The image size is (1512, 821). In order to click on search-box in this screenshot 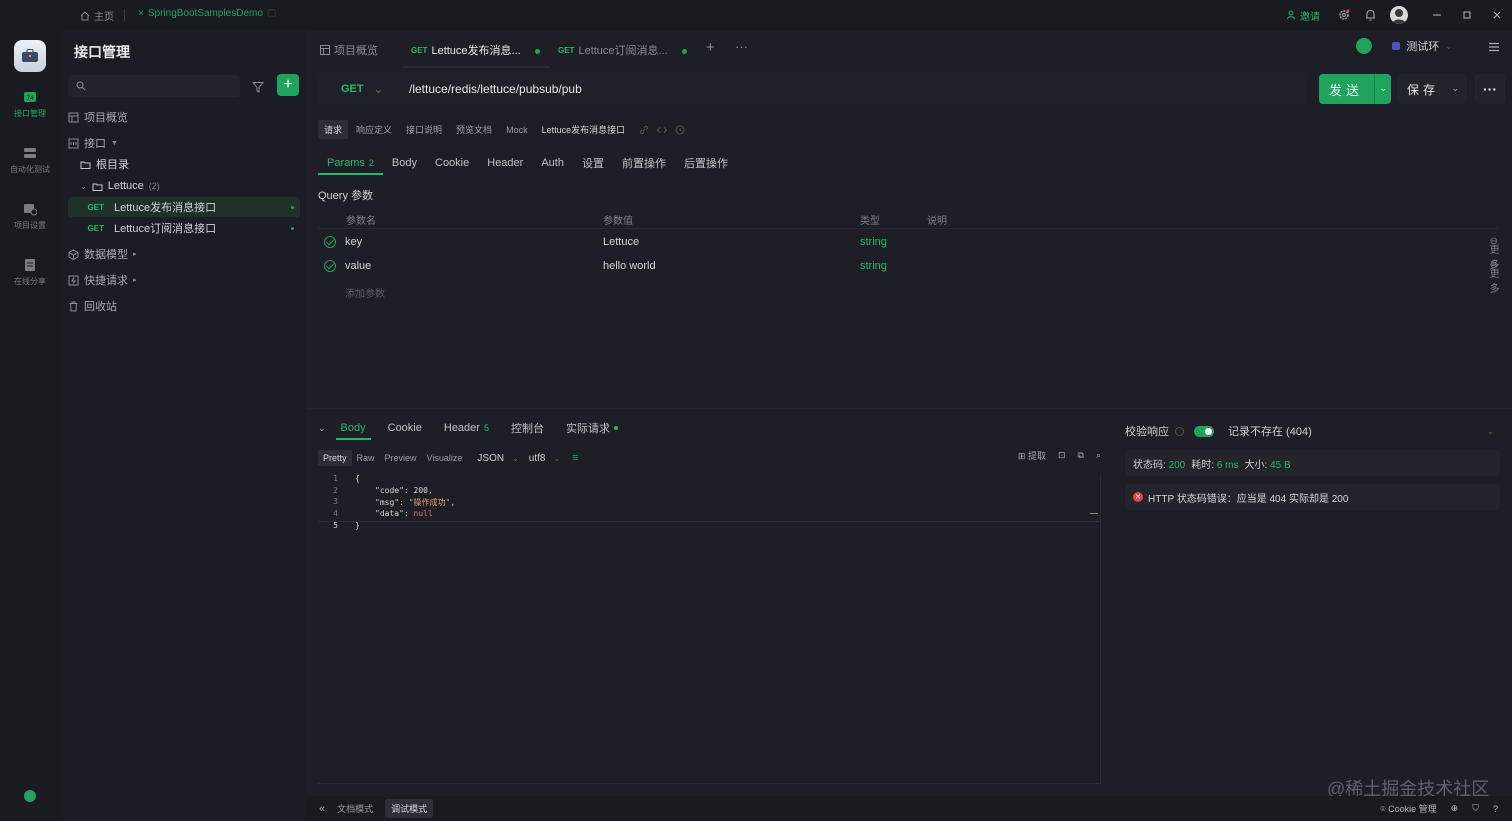, I will do `click(154, 86)`.